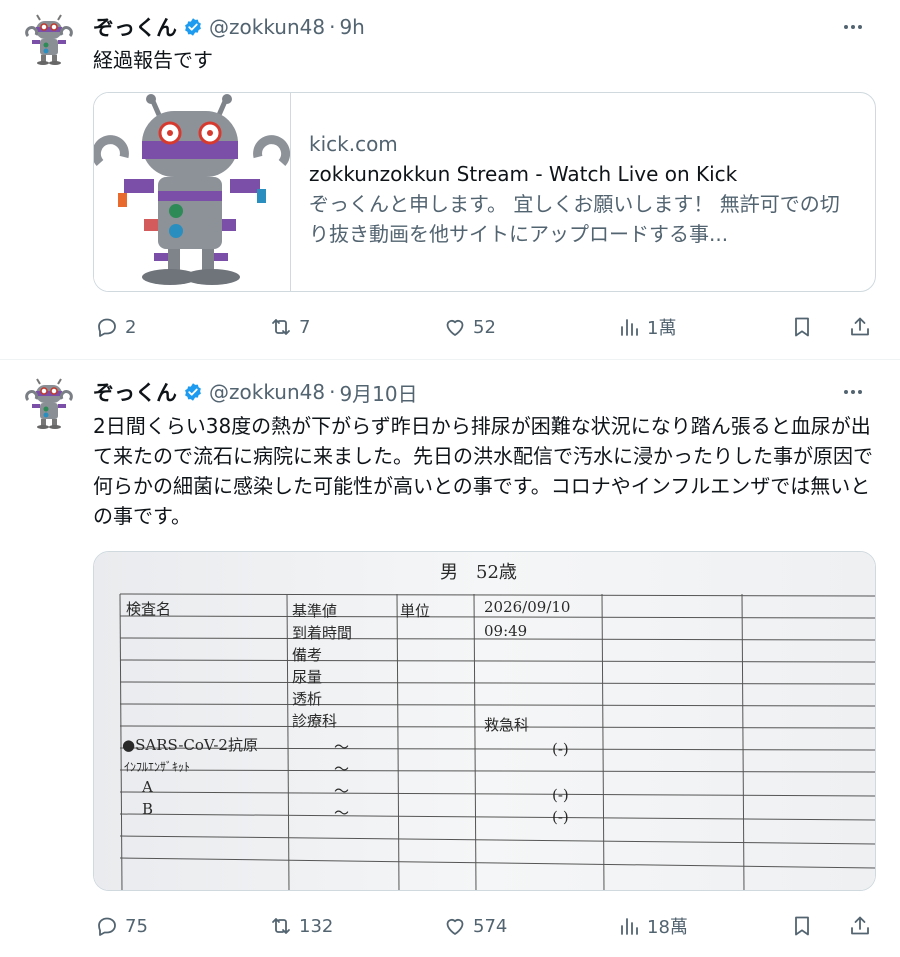 This screenshot has width=900, height=957. I want to click on reply-button: 2, so click(115, 327).